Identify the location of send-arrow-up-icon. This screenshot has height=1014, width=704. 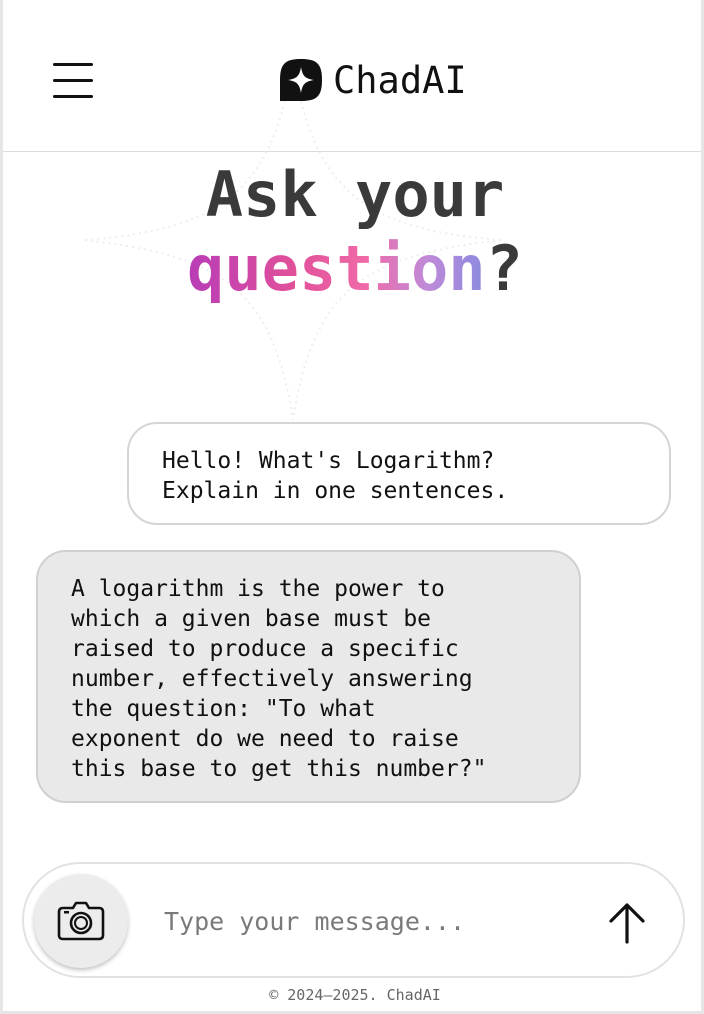
(627, 923).